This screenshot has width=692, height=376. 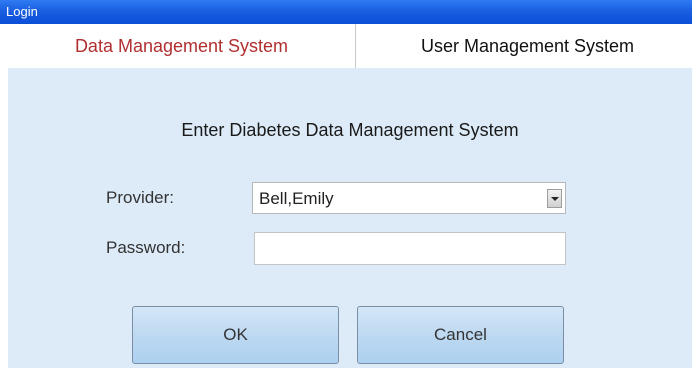 I want to click on ok-button: OK, so click(x=235, y=335).